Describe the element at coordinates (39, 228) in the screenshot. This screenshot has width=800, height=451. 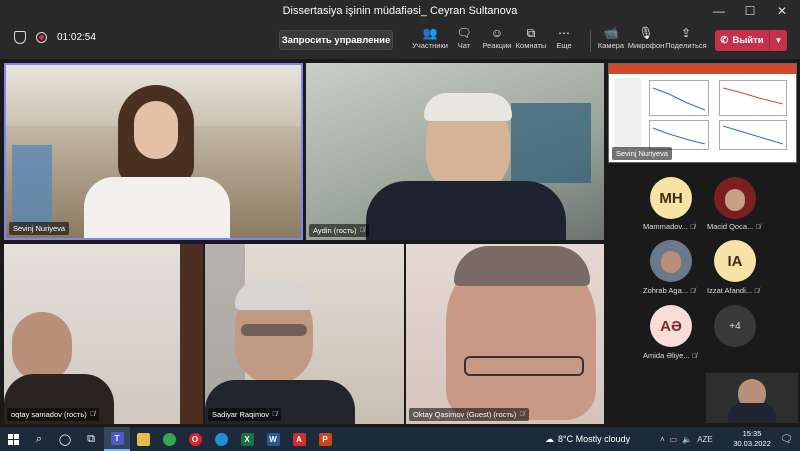
I see `participant-name-label: Sevinj Nuriyeva` at that location.